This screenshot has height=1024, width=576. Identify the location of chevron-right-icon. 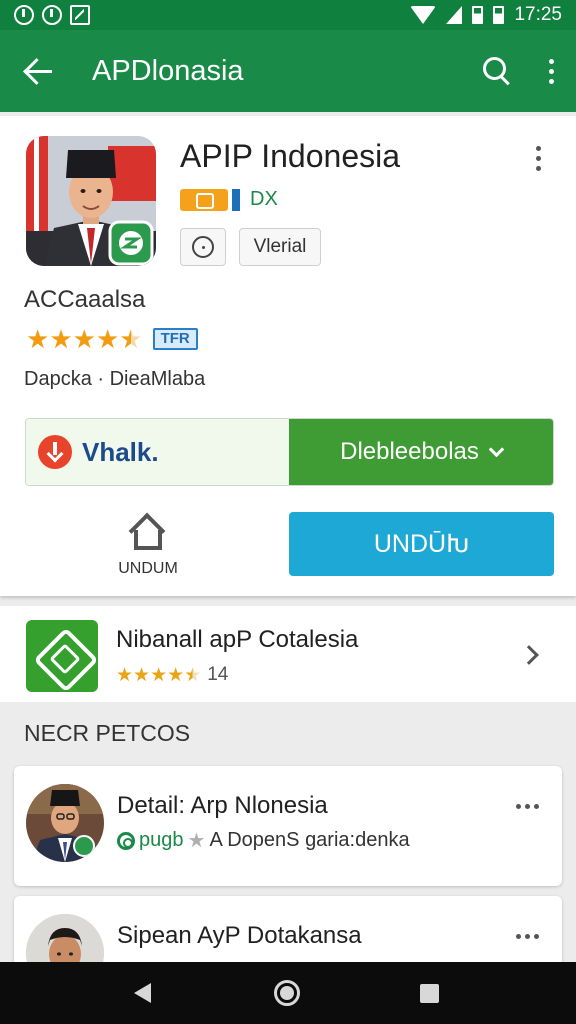
(529, 655).